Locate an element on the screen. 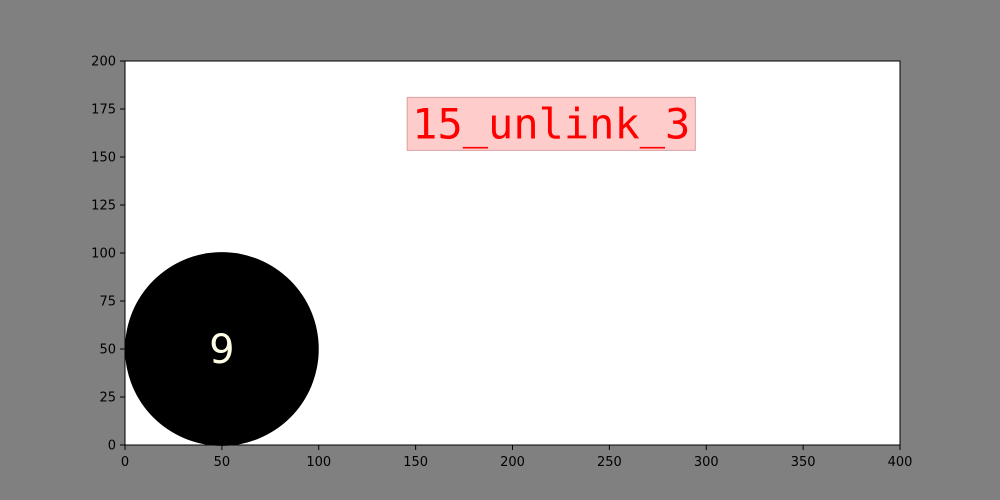 Image resolution: width=1000 pixels, height=500 pixels. y-tick-label: 150 is located at coordinates (103, 158).